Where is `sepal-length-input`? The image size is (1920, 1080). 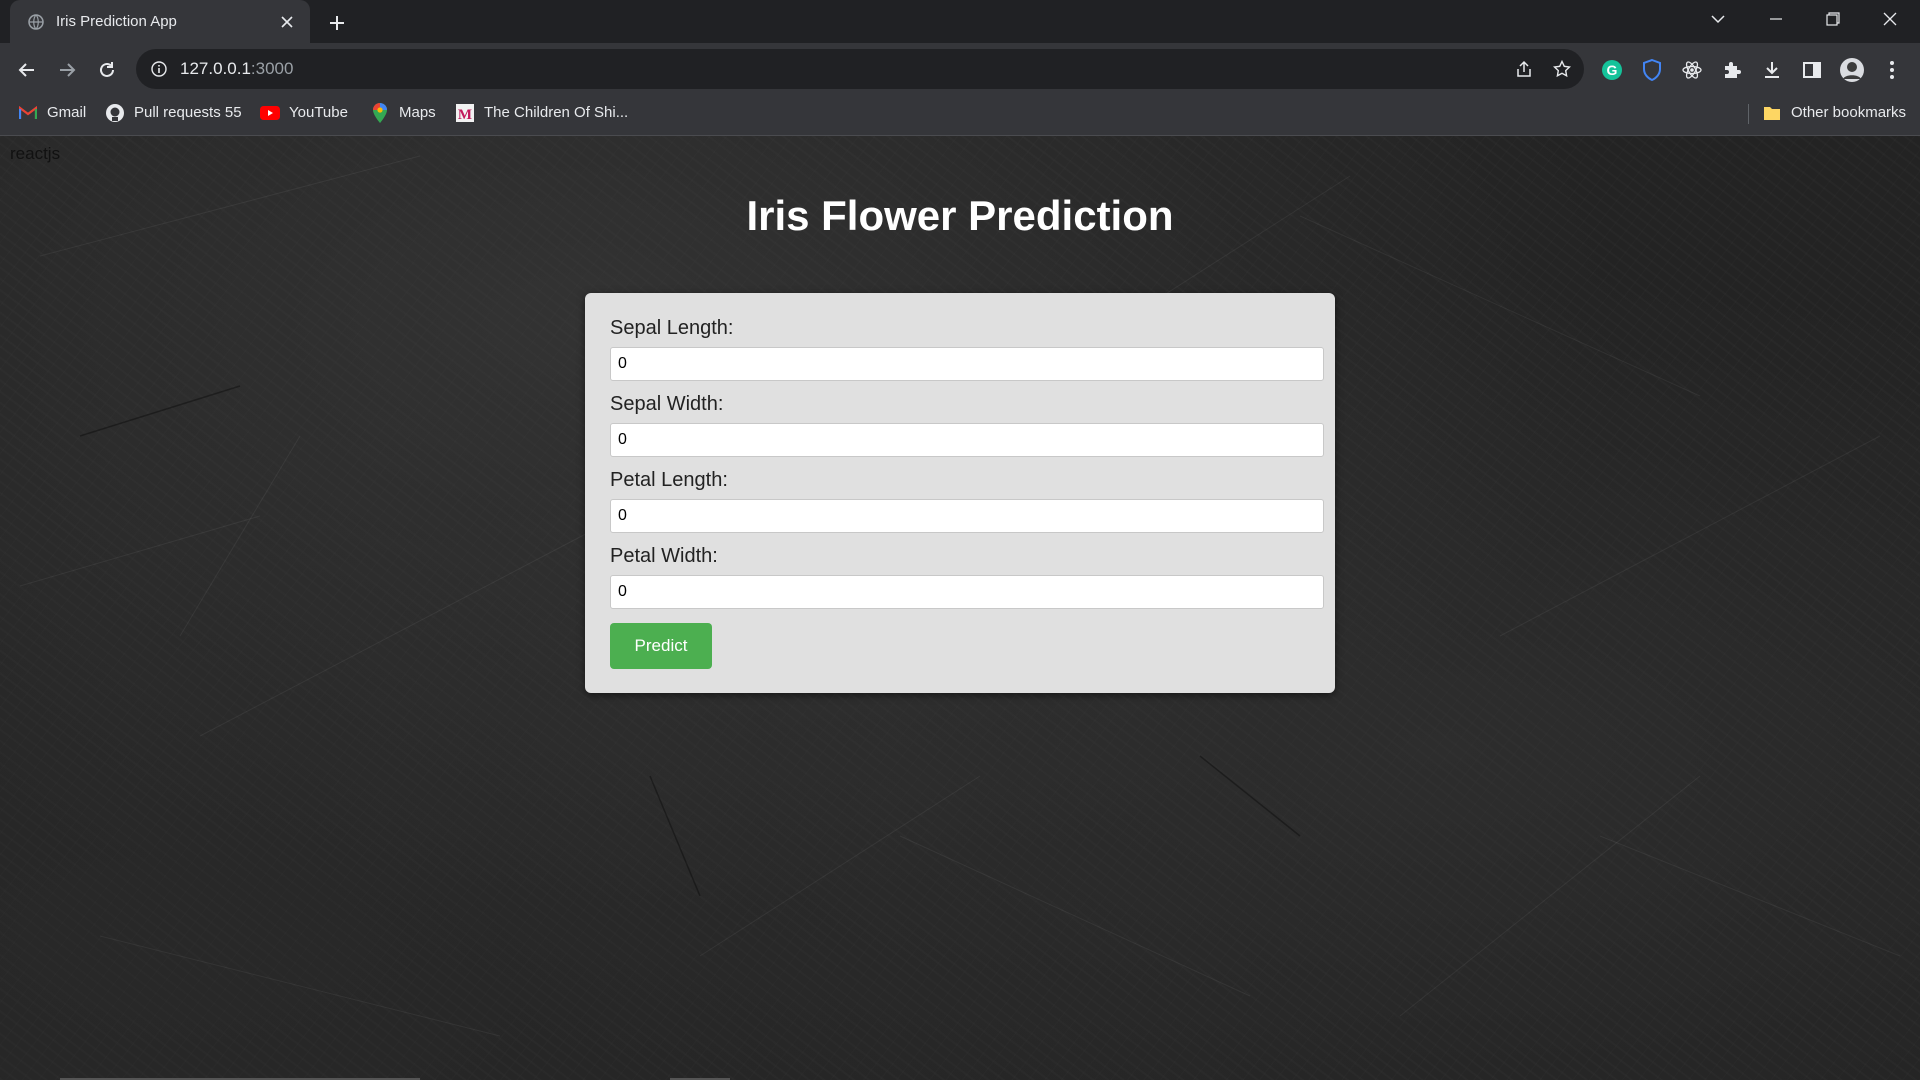 sepal-length-input is located at coordinates (967, 364).